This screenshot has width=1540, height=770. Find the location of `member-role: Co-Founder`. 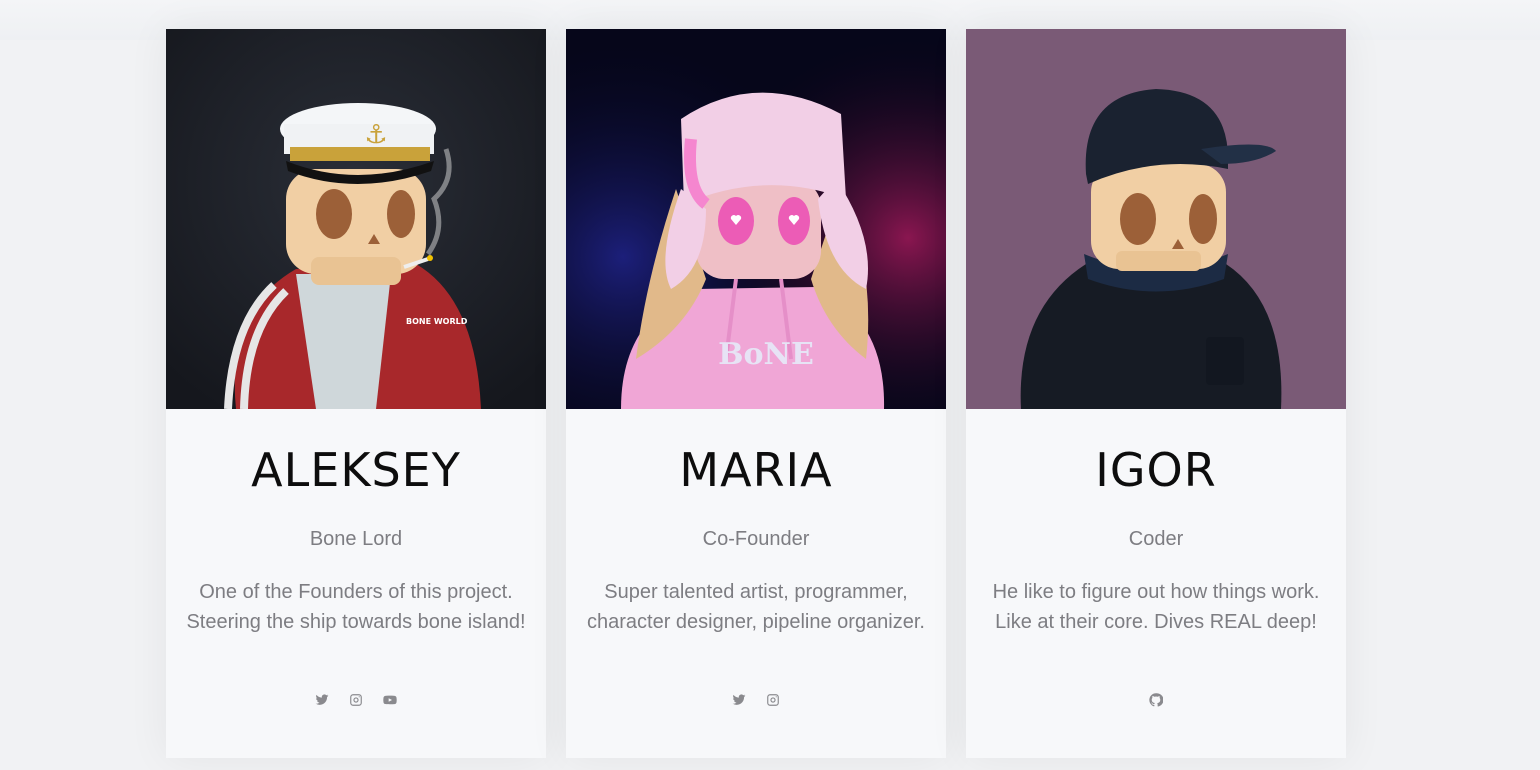

member-role: Co-Founder is located at coordinates (756, 539).